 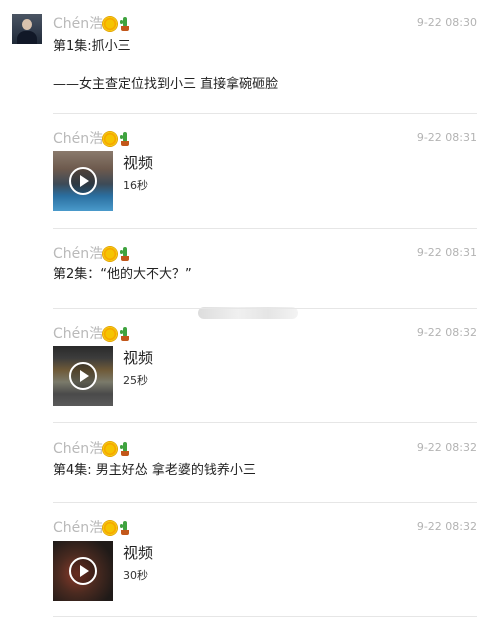 What do you see at coordinates (265, 24) in the screenshot?
I see `message-header: Chén浩 9-22 08:30` at bounding box center [265, 24].